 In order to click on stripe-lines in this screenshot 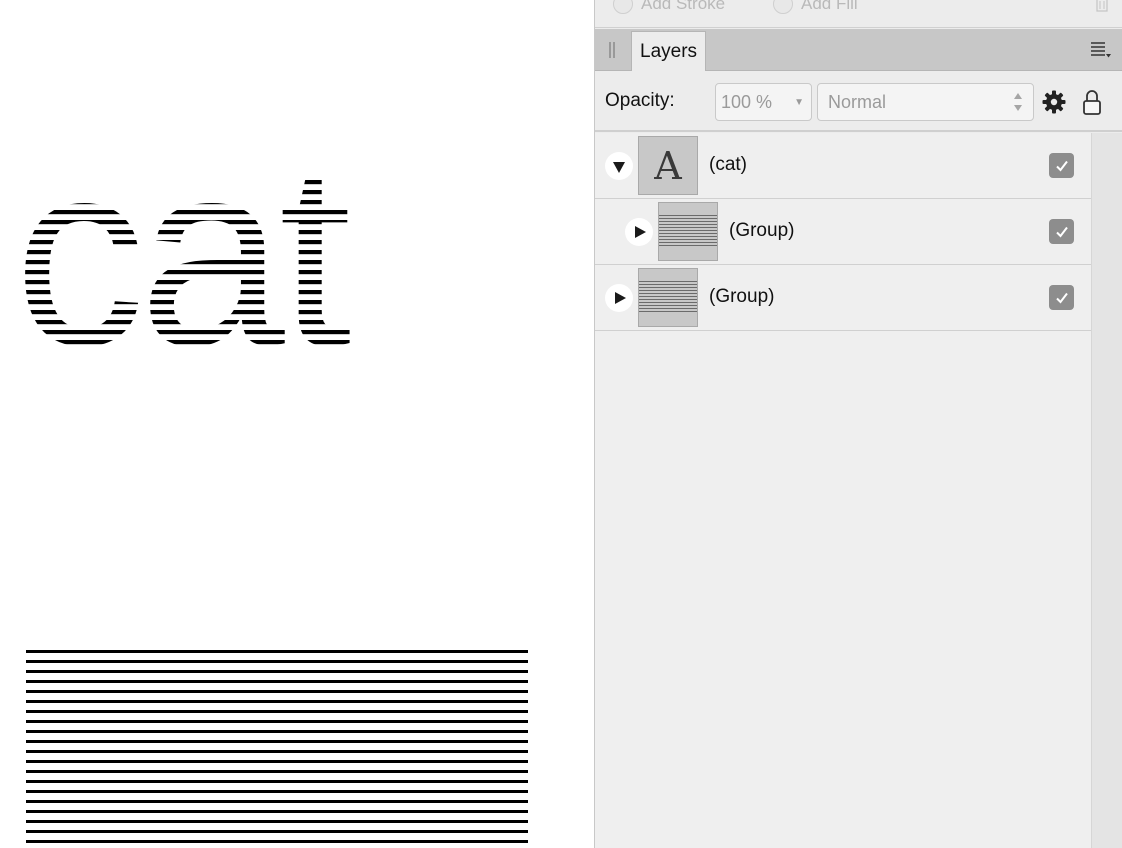, I will do `click(277, 746)`.